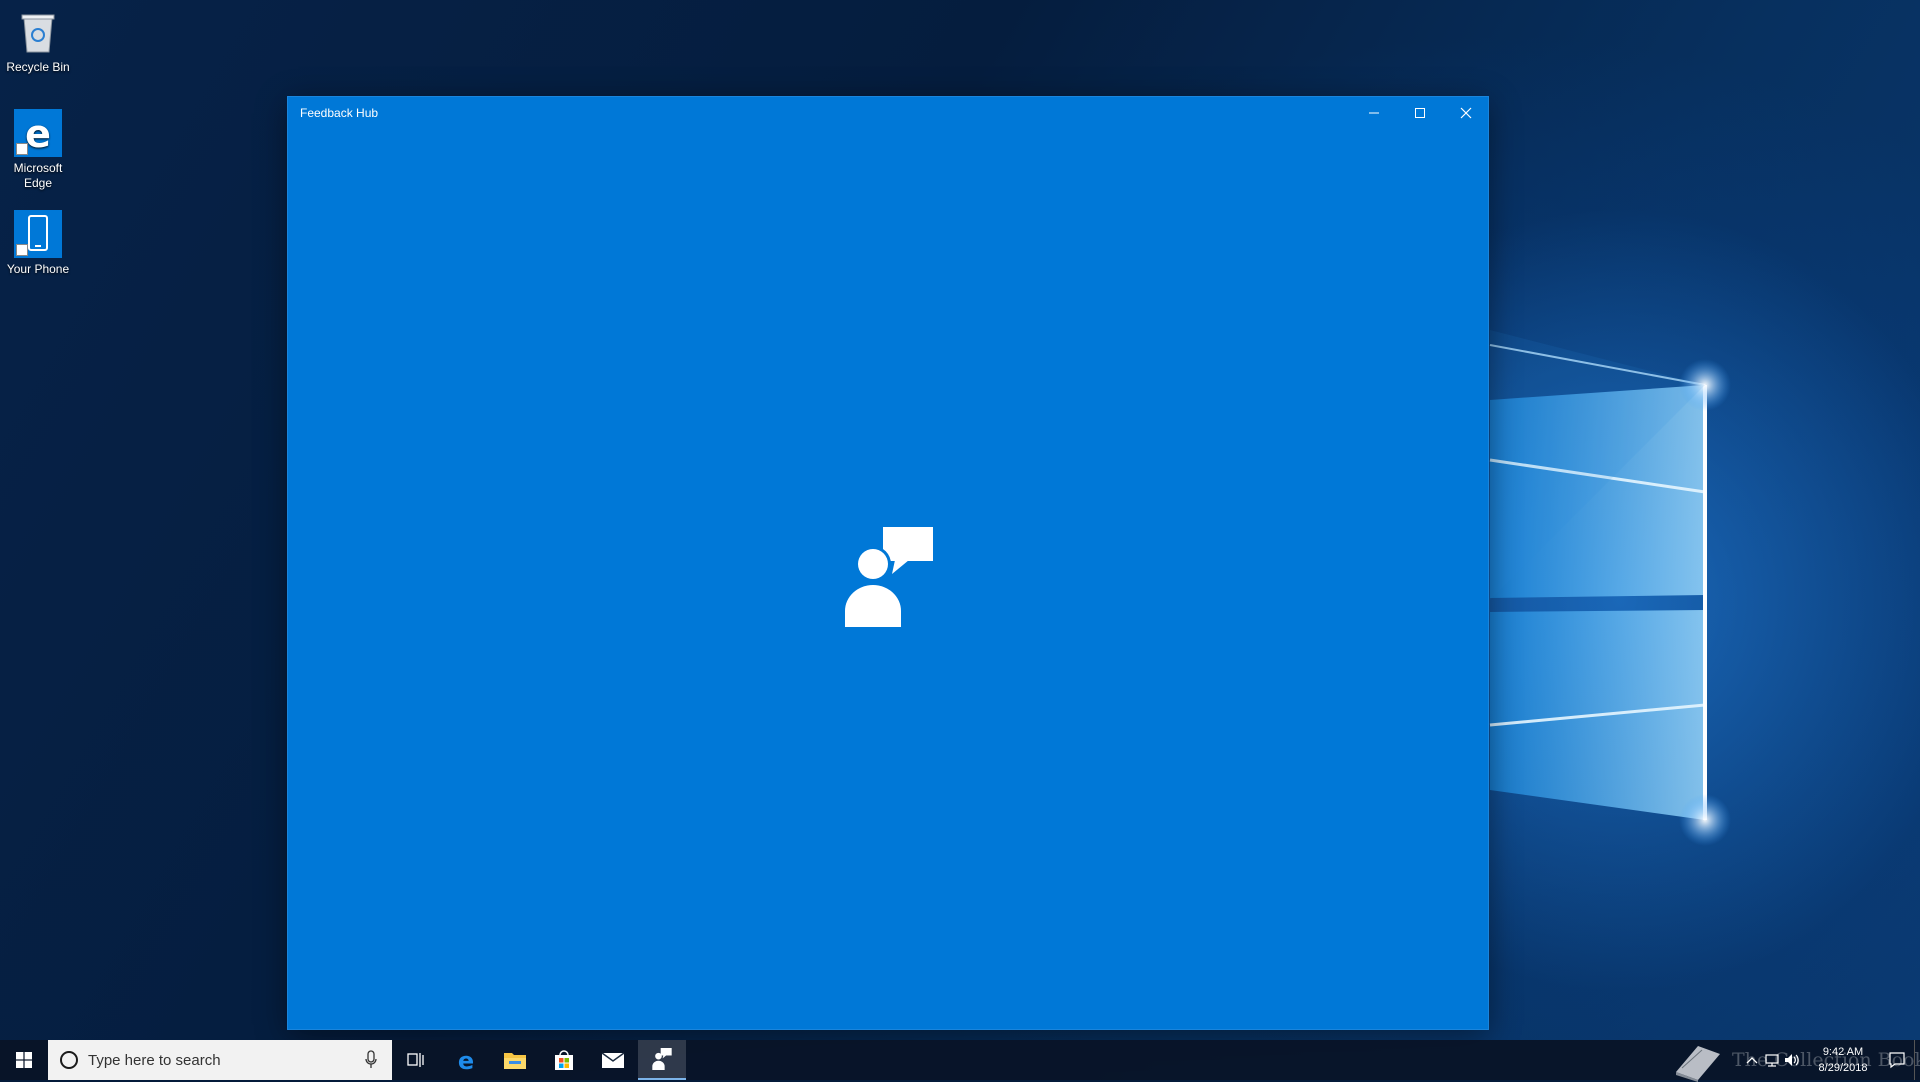 The height and width of the screenshot is (1082, 1920). What do you see at coordinates (1772, 1060) in the screenshot?
I see `network-icon` at bounding box center [1772, 1060].